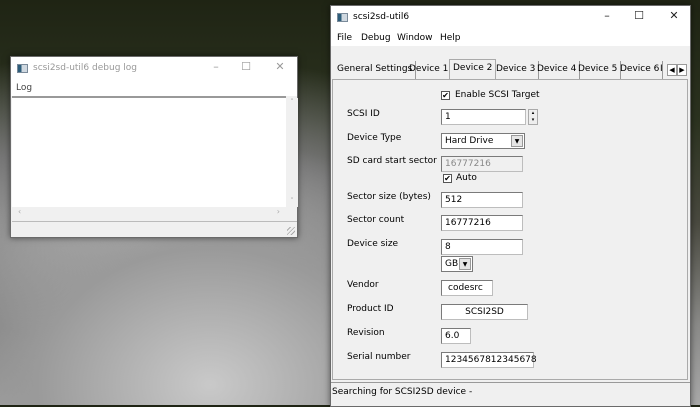  Describe the element at coordinates (663, 70) in the screenshot. I see `tab-device-7-partial: I` at that location.